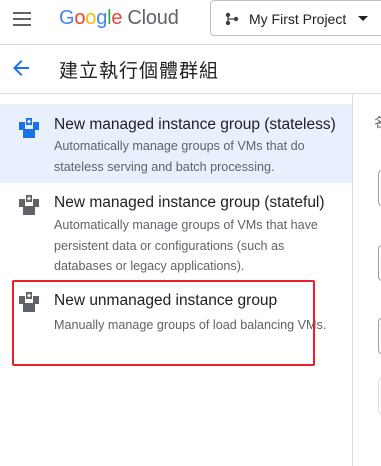 The width and height of the screenshot is (381, 466). I want to click on hamburger-menu-icon, so click(22, 19).